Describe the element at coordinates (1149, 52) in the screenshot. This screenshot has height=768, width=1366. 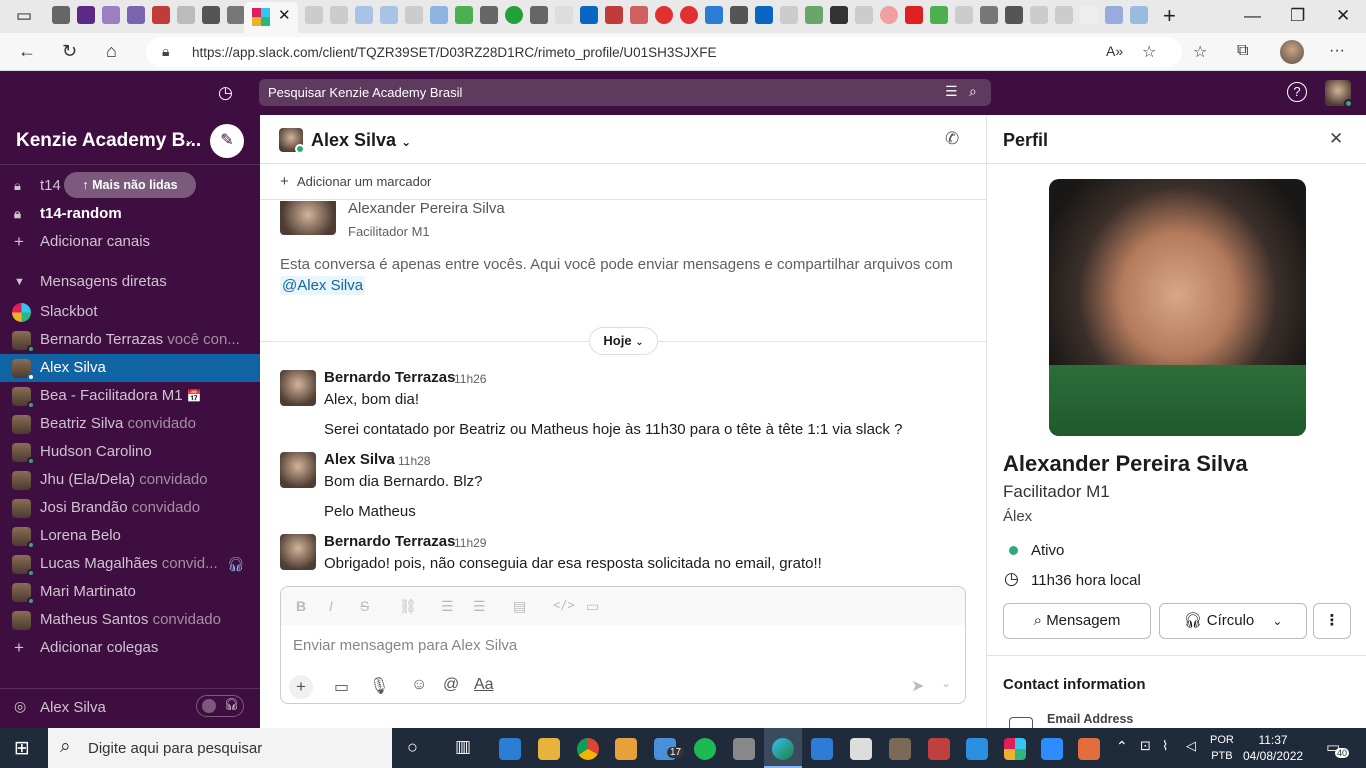
I see `add-favorite-icon: ☆` at that location.